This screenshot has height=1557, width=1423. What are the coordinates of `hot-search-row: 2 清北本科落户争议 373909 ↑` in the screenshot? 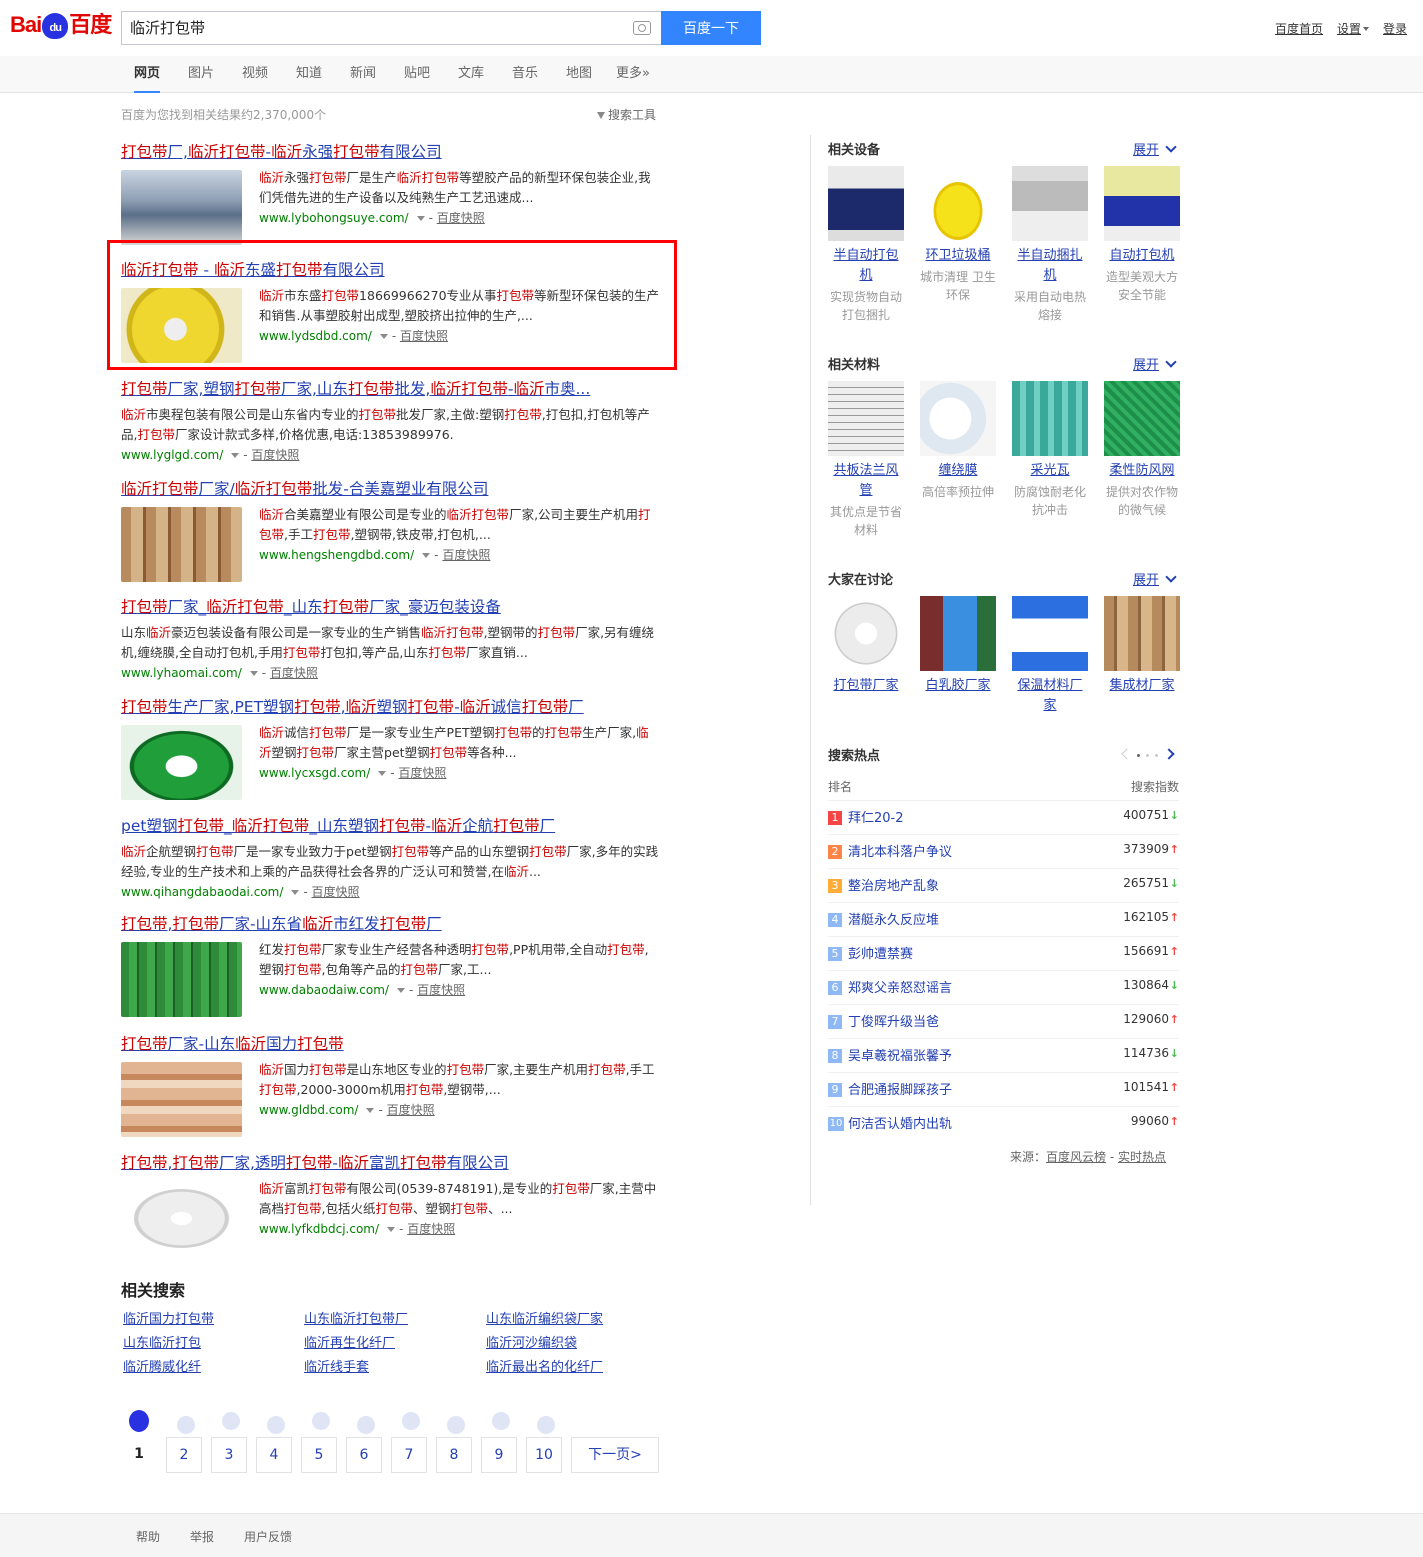 It's located at (1003, 851).